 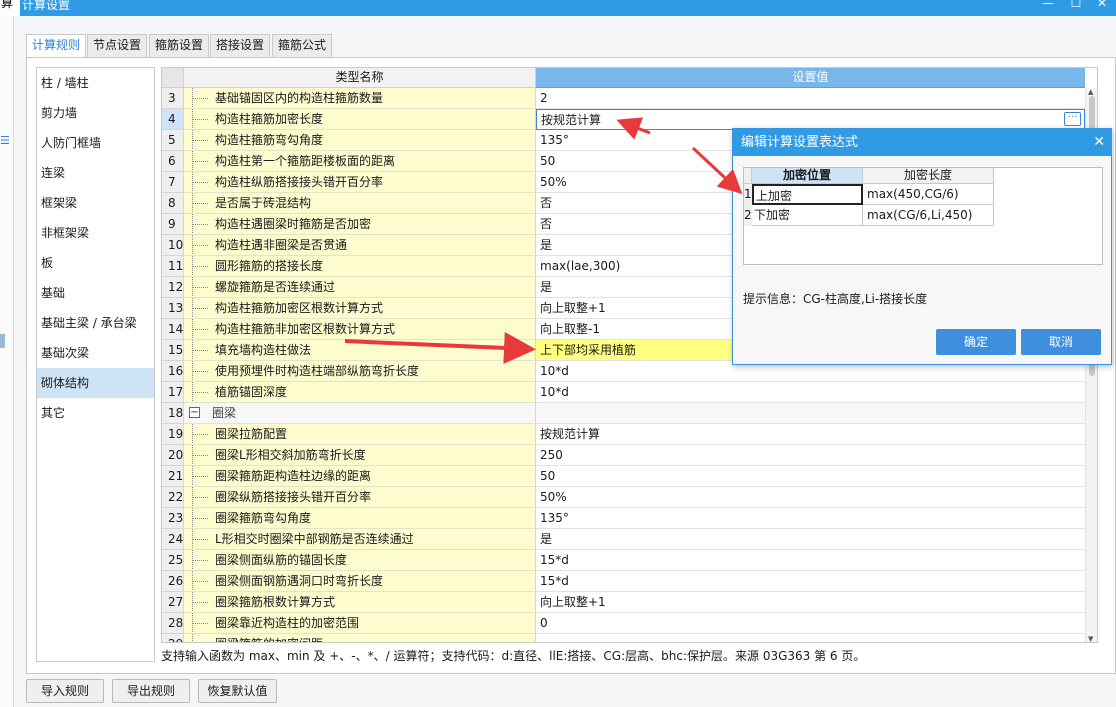 I want to click on category-item: 剪力墙, so click(x=95, y=113).